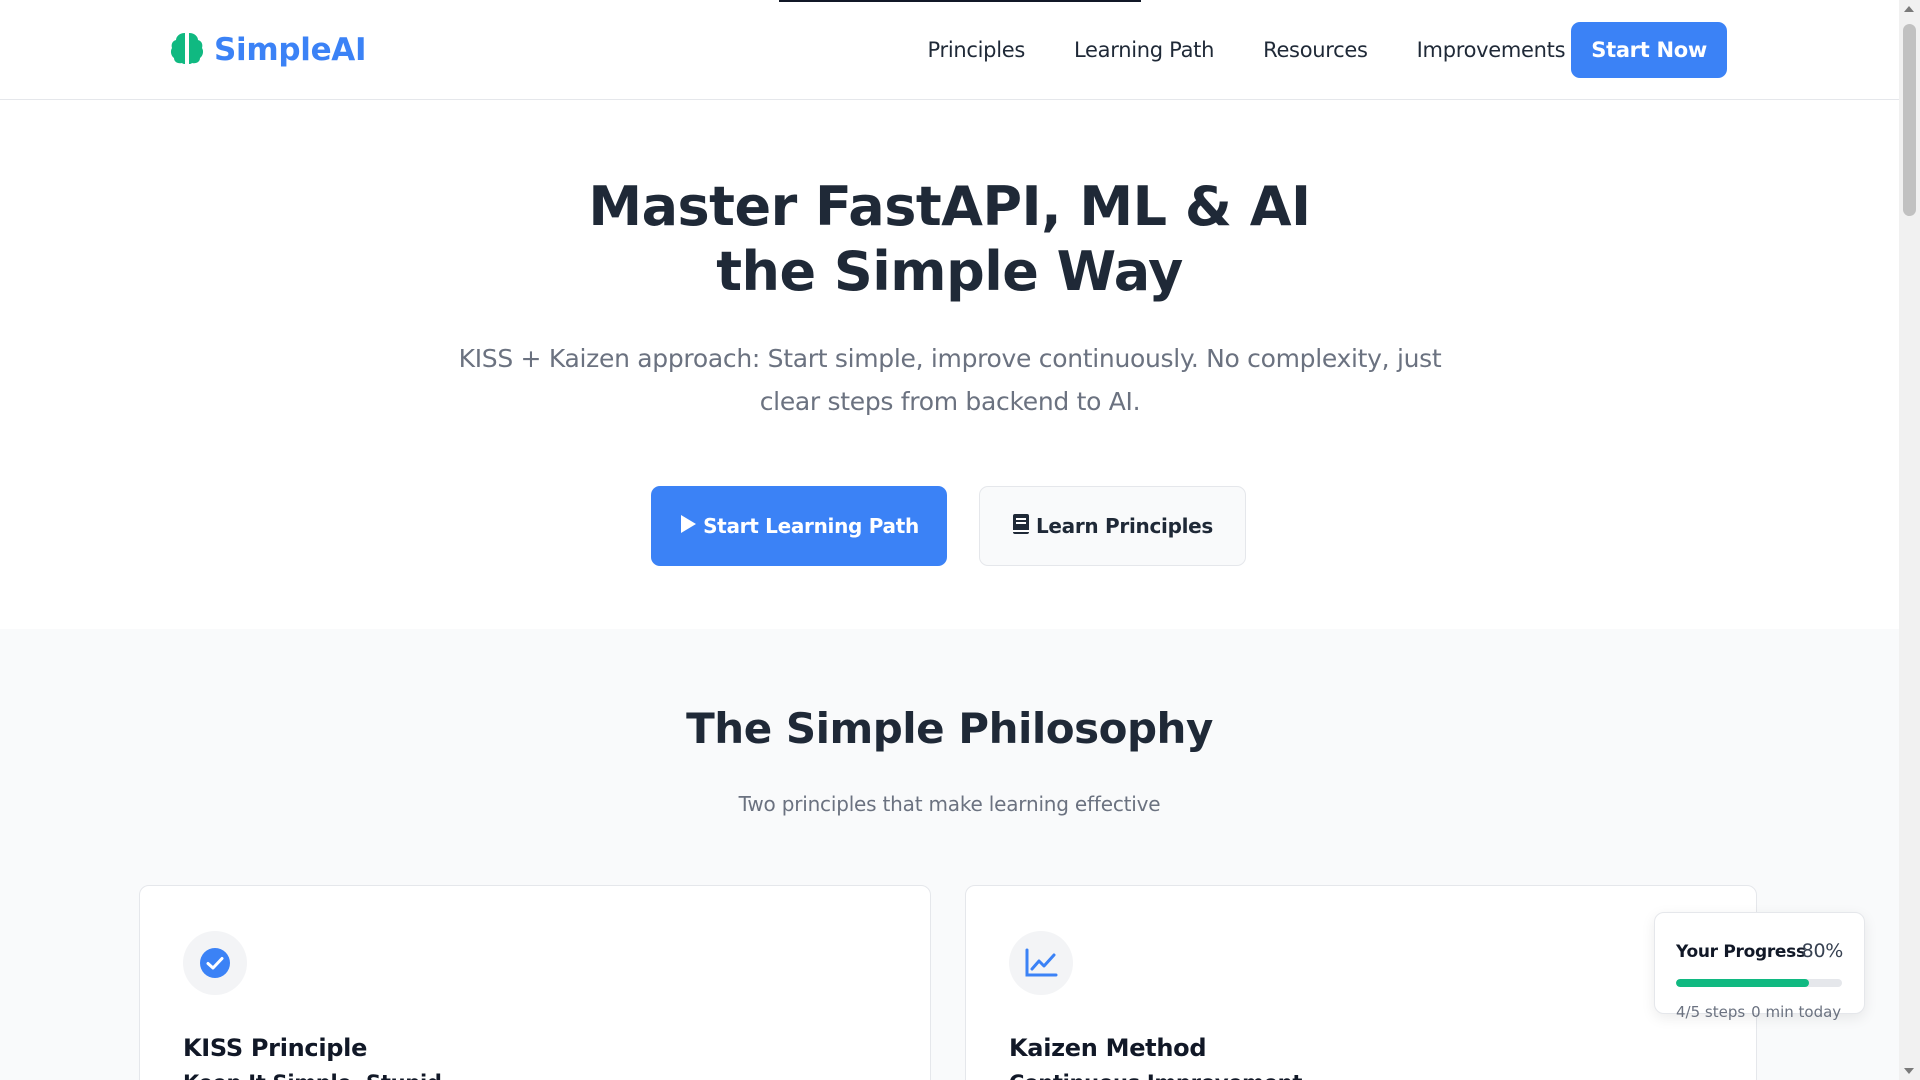  I want to click on progress-meta: 4/5 steps 0 min today, so click(1758, 1012).